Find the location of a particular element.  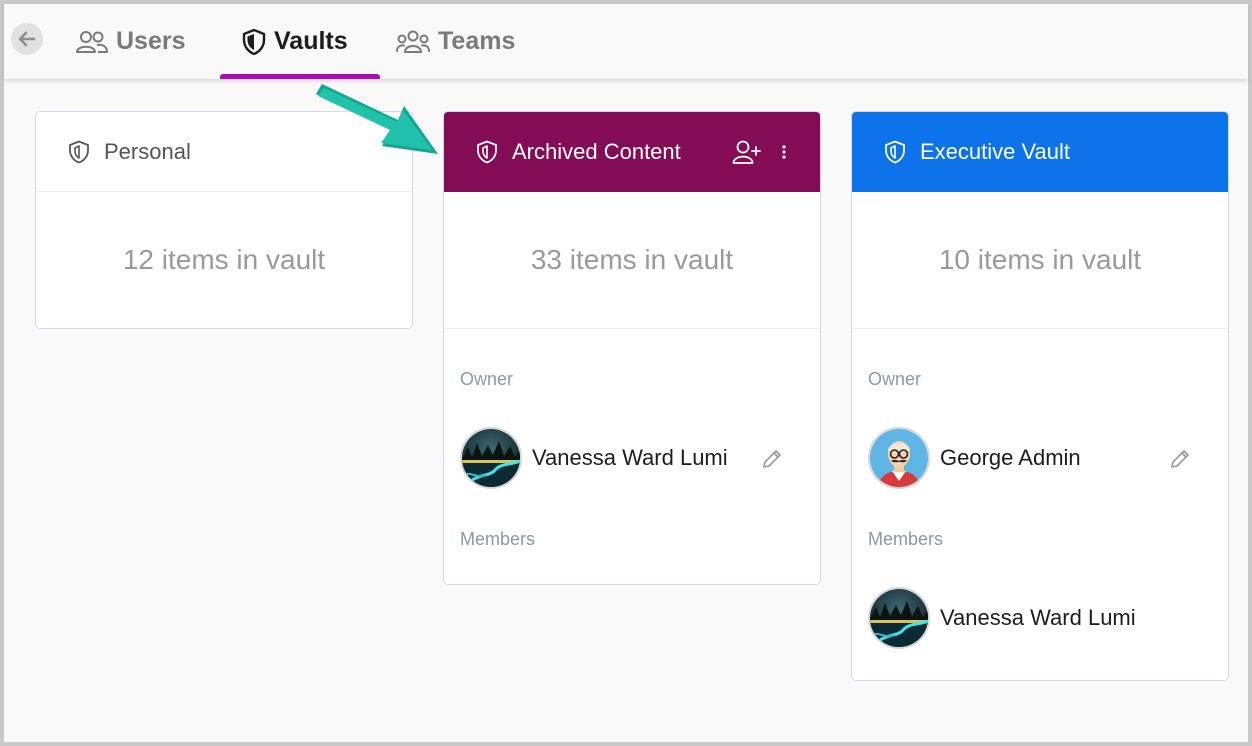

tab-vaults-label: Vaults is located at coordinates (311, 41).